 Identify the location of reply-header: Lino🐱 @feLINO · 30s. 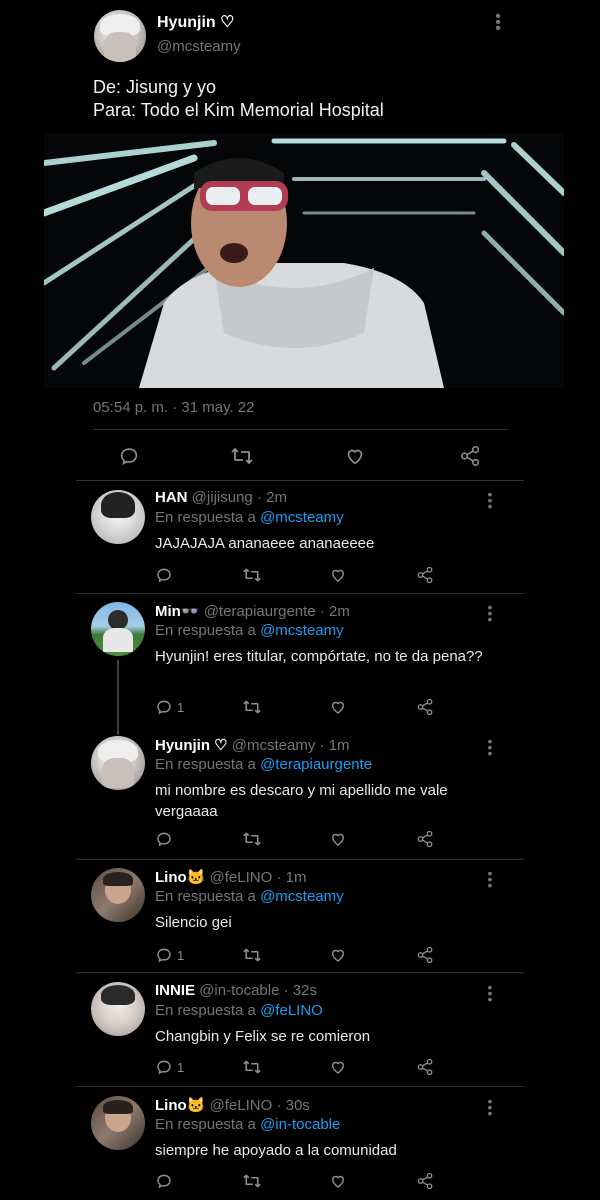
(232, 1105).